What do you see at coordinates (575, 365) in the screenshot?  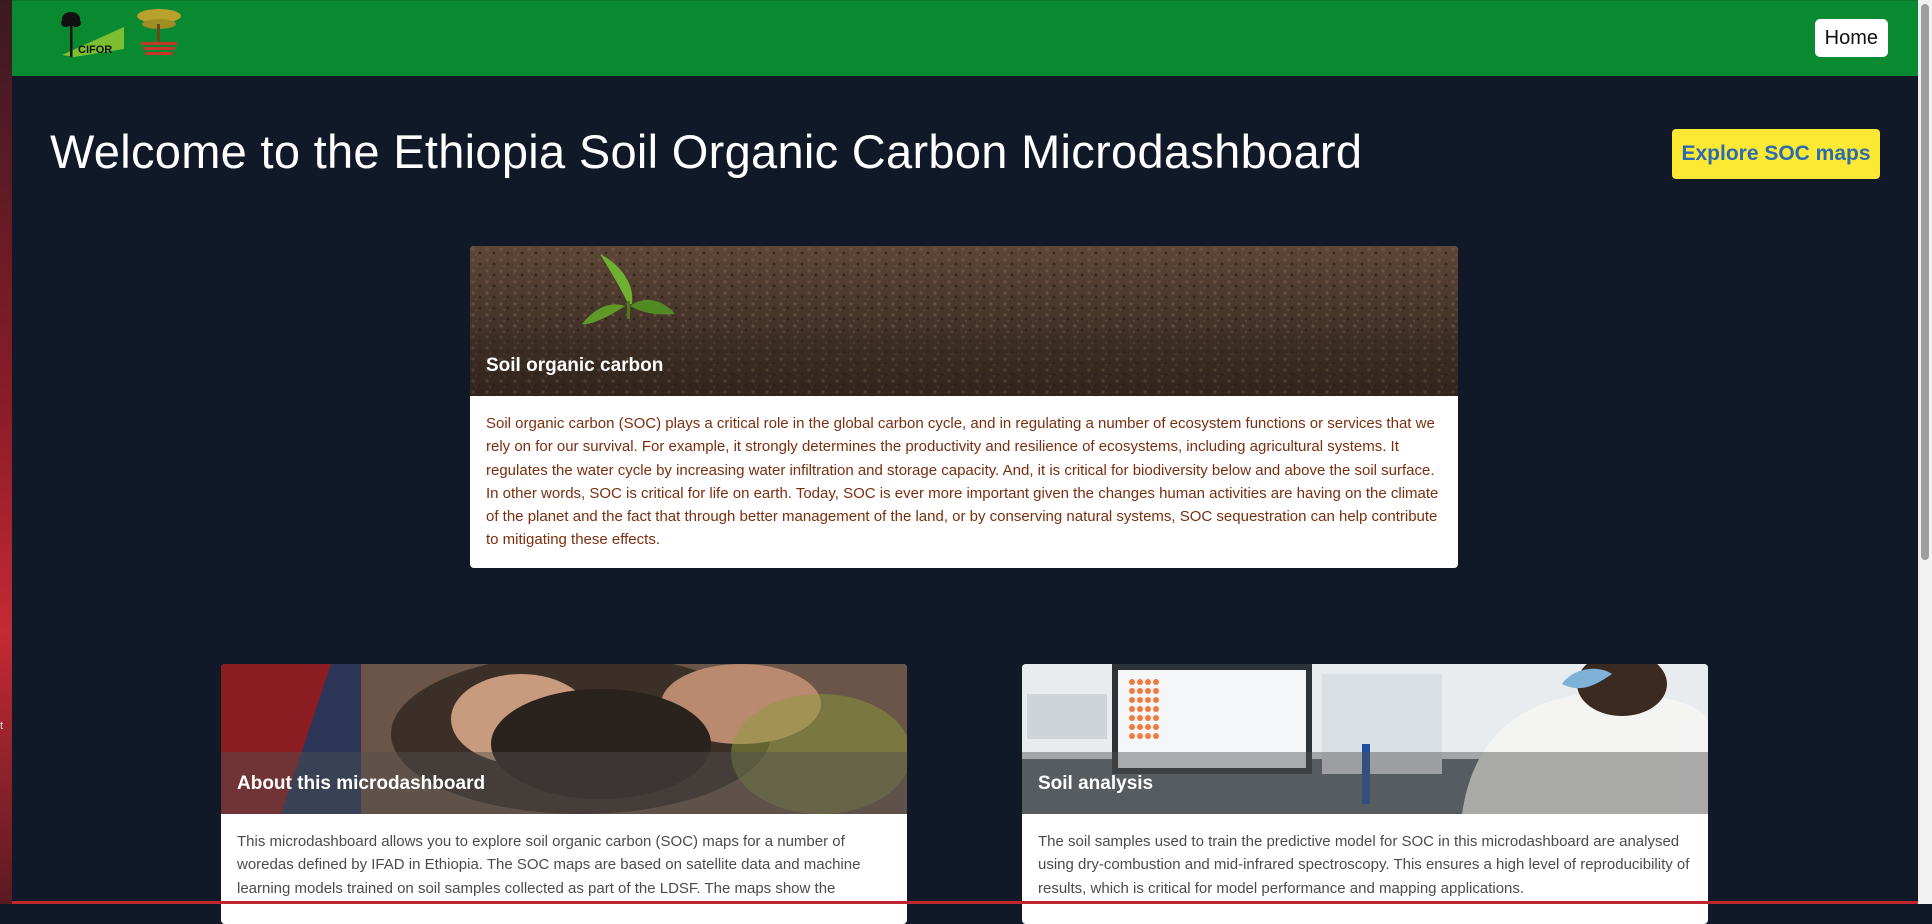 I see `soc-card-title: Soil organic carbon` at bounding box center [575, 365].